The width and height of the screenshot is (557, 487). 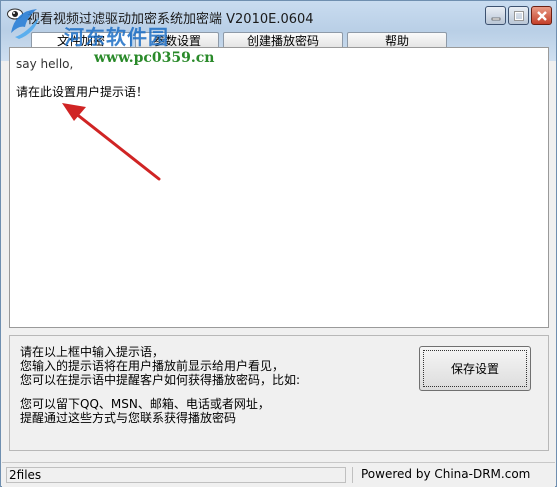 What do you see at coordinates (152, 366) in the screenshot?
I see `hint-line-2: 您输入的提示语将在用户播放前显示给用户看见，` at bounding box center [152, 366].